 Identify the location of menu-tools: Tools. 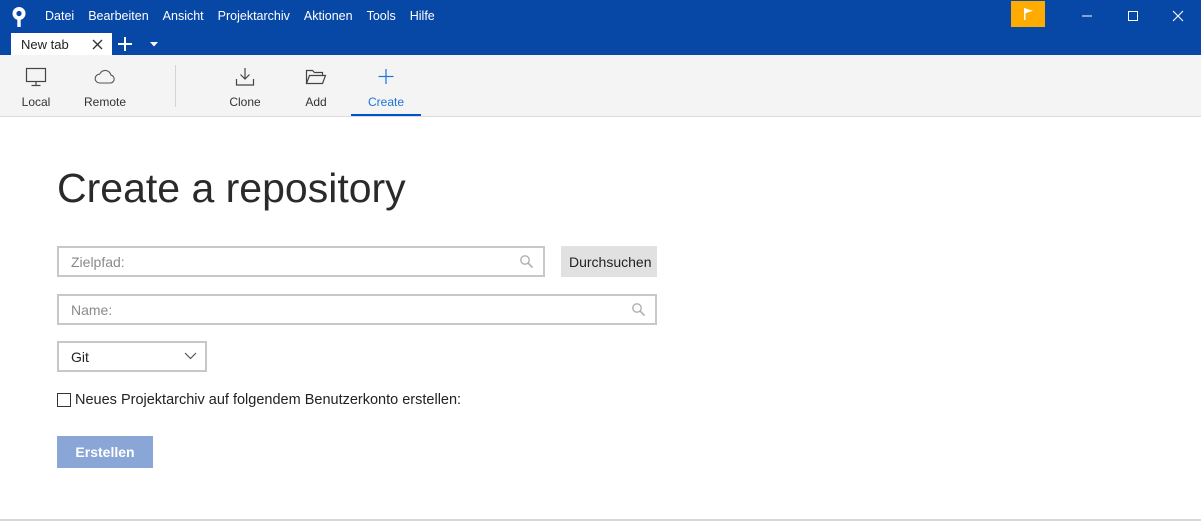
(381, 16).